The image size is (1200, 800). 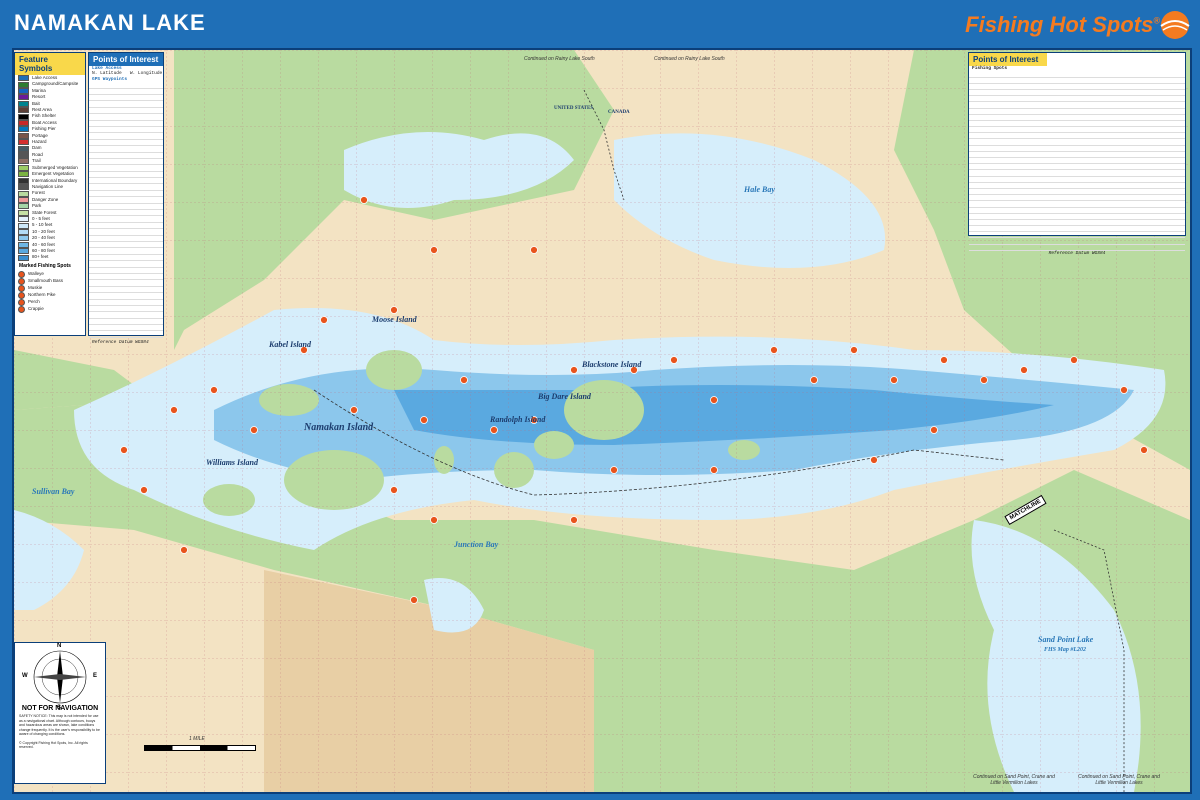 What do you see at coordinates (290, 344) in the screenshot?
I see `label-kabel-island: Kabel Island` at bounding box center [290, 344].